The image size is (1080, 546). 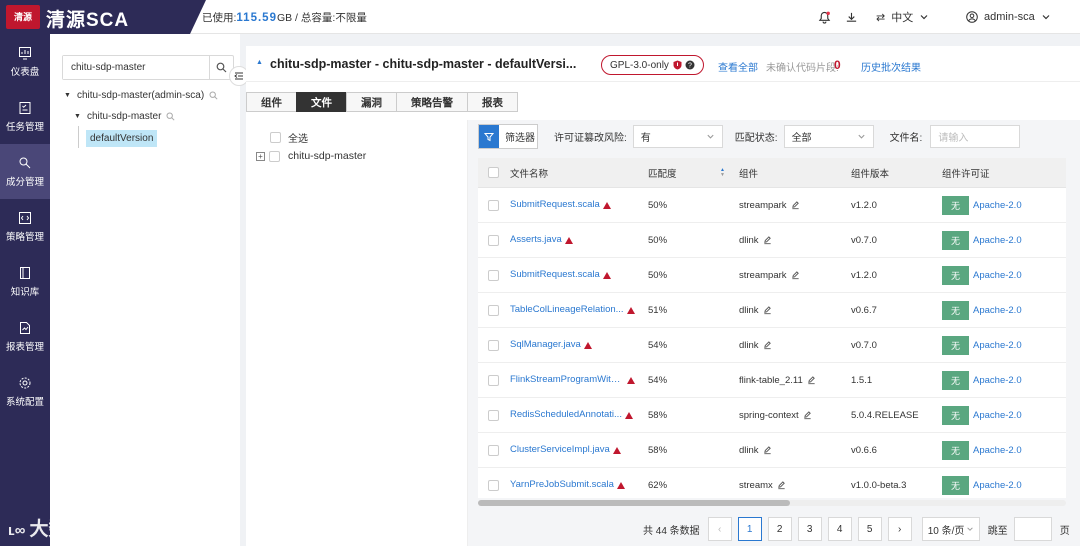 What do you see at coordinates (545, 344) in the screenshot?
I see `file-name-link: SqlManager.java` at bounding box center [545, 344].